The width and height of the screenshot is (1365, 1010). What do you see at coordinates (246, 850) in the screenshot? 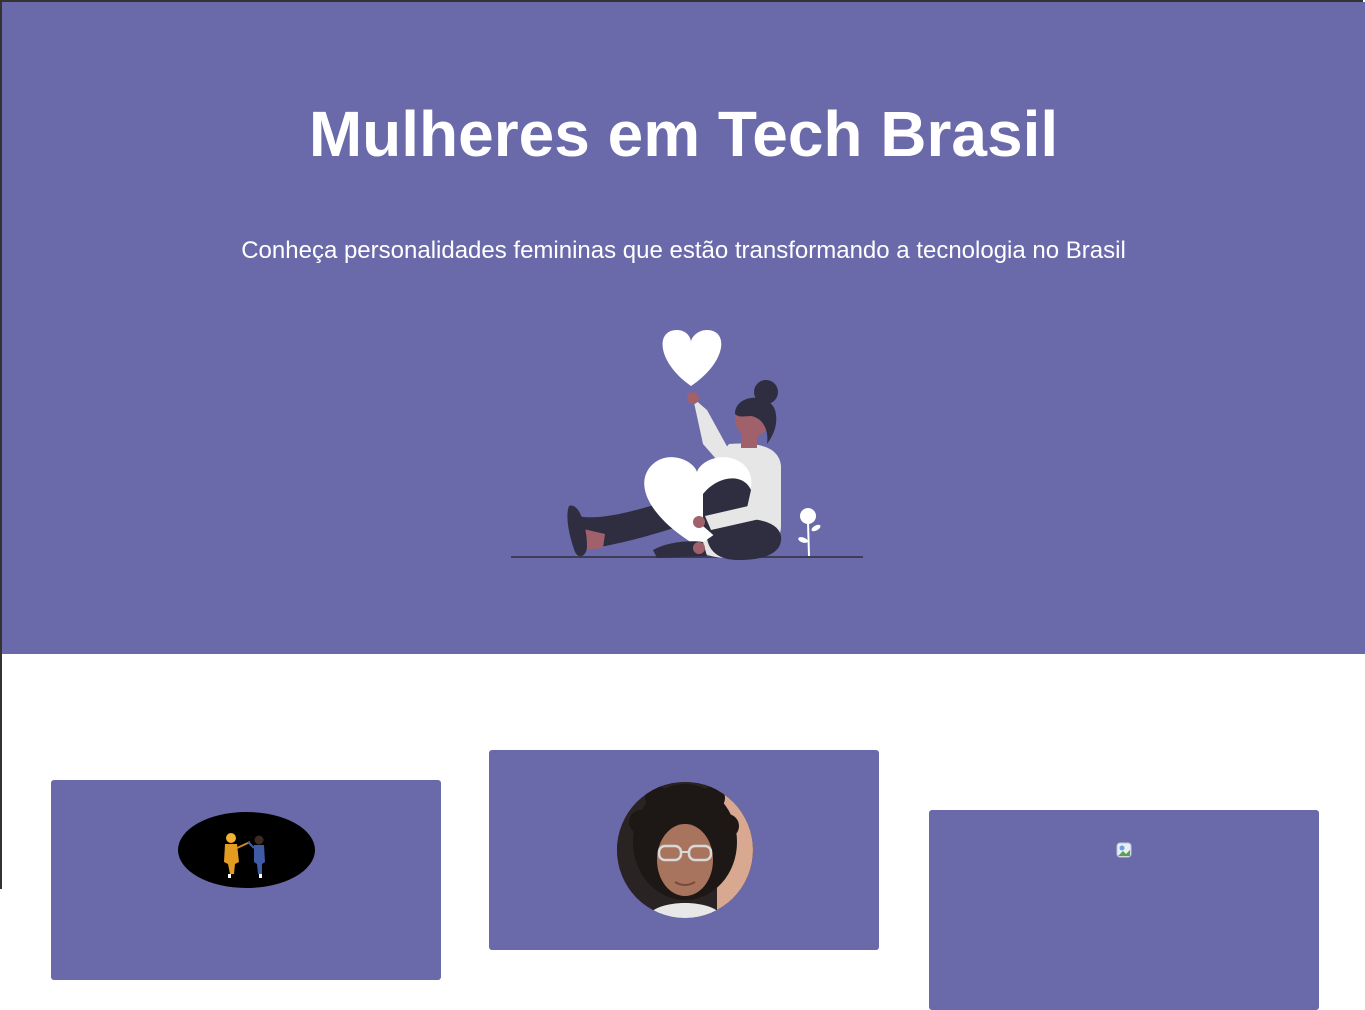
I see `two-people-silhouette-image` at bounding box center [246, 850].